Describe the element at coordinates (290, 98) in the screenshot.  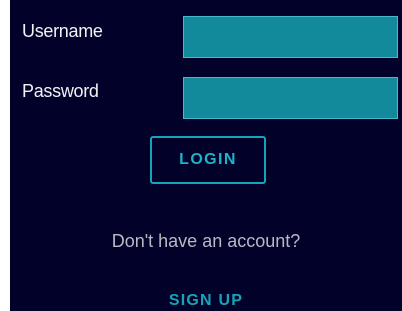
I see `password-field` at that location.